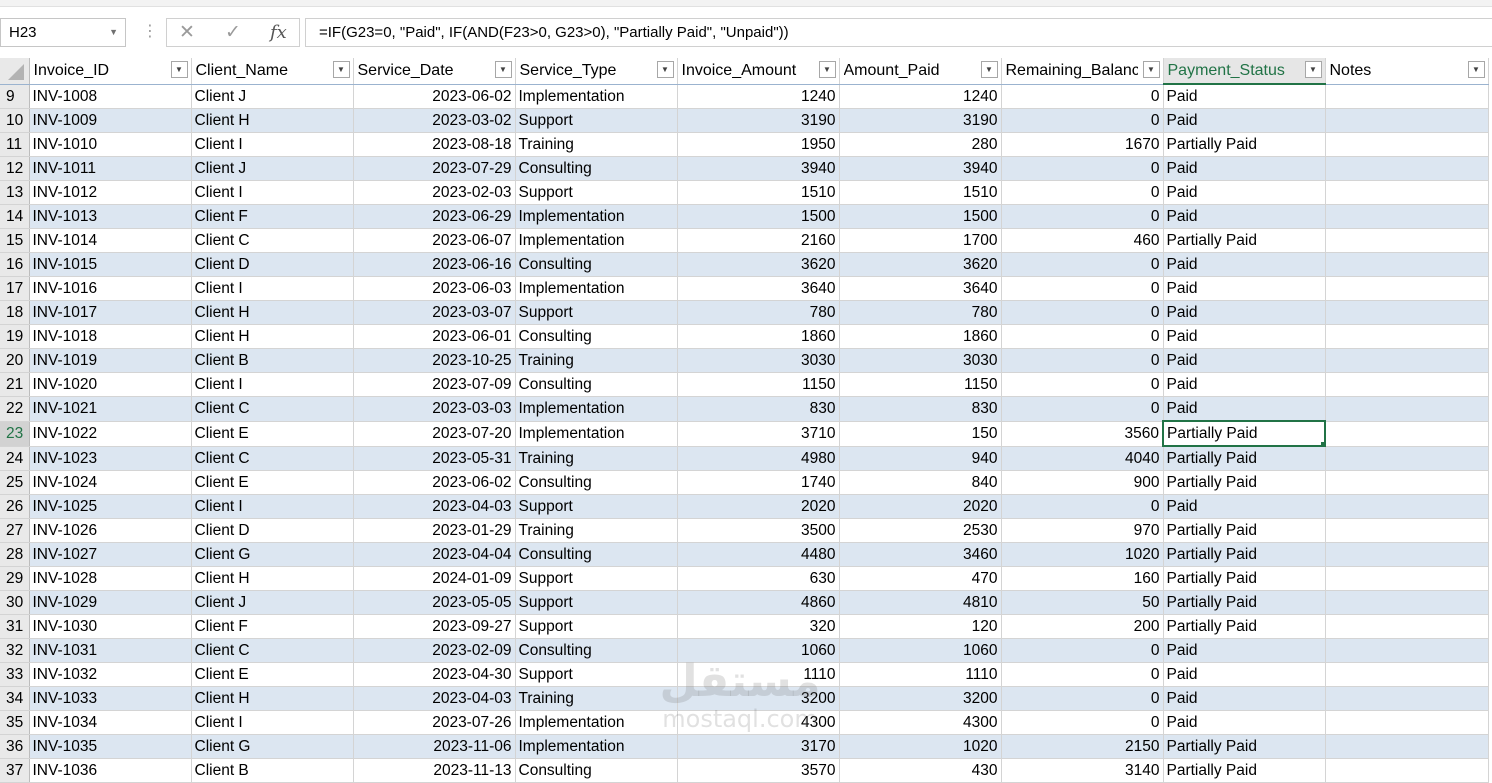 The height and width of the screenshot is (783, 1492). I want to click on row-header: 9, so click(15, 96).